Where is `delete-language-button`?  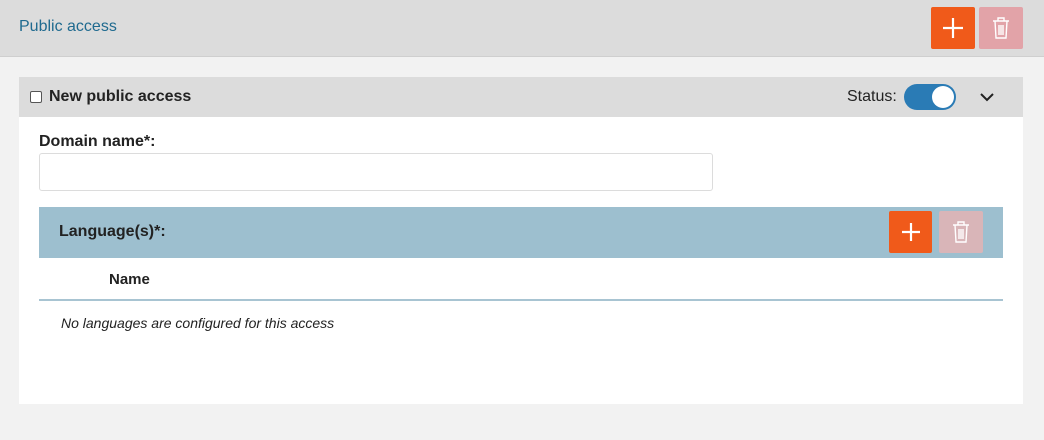
delete-language-button is located at coordinates (961, 232).